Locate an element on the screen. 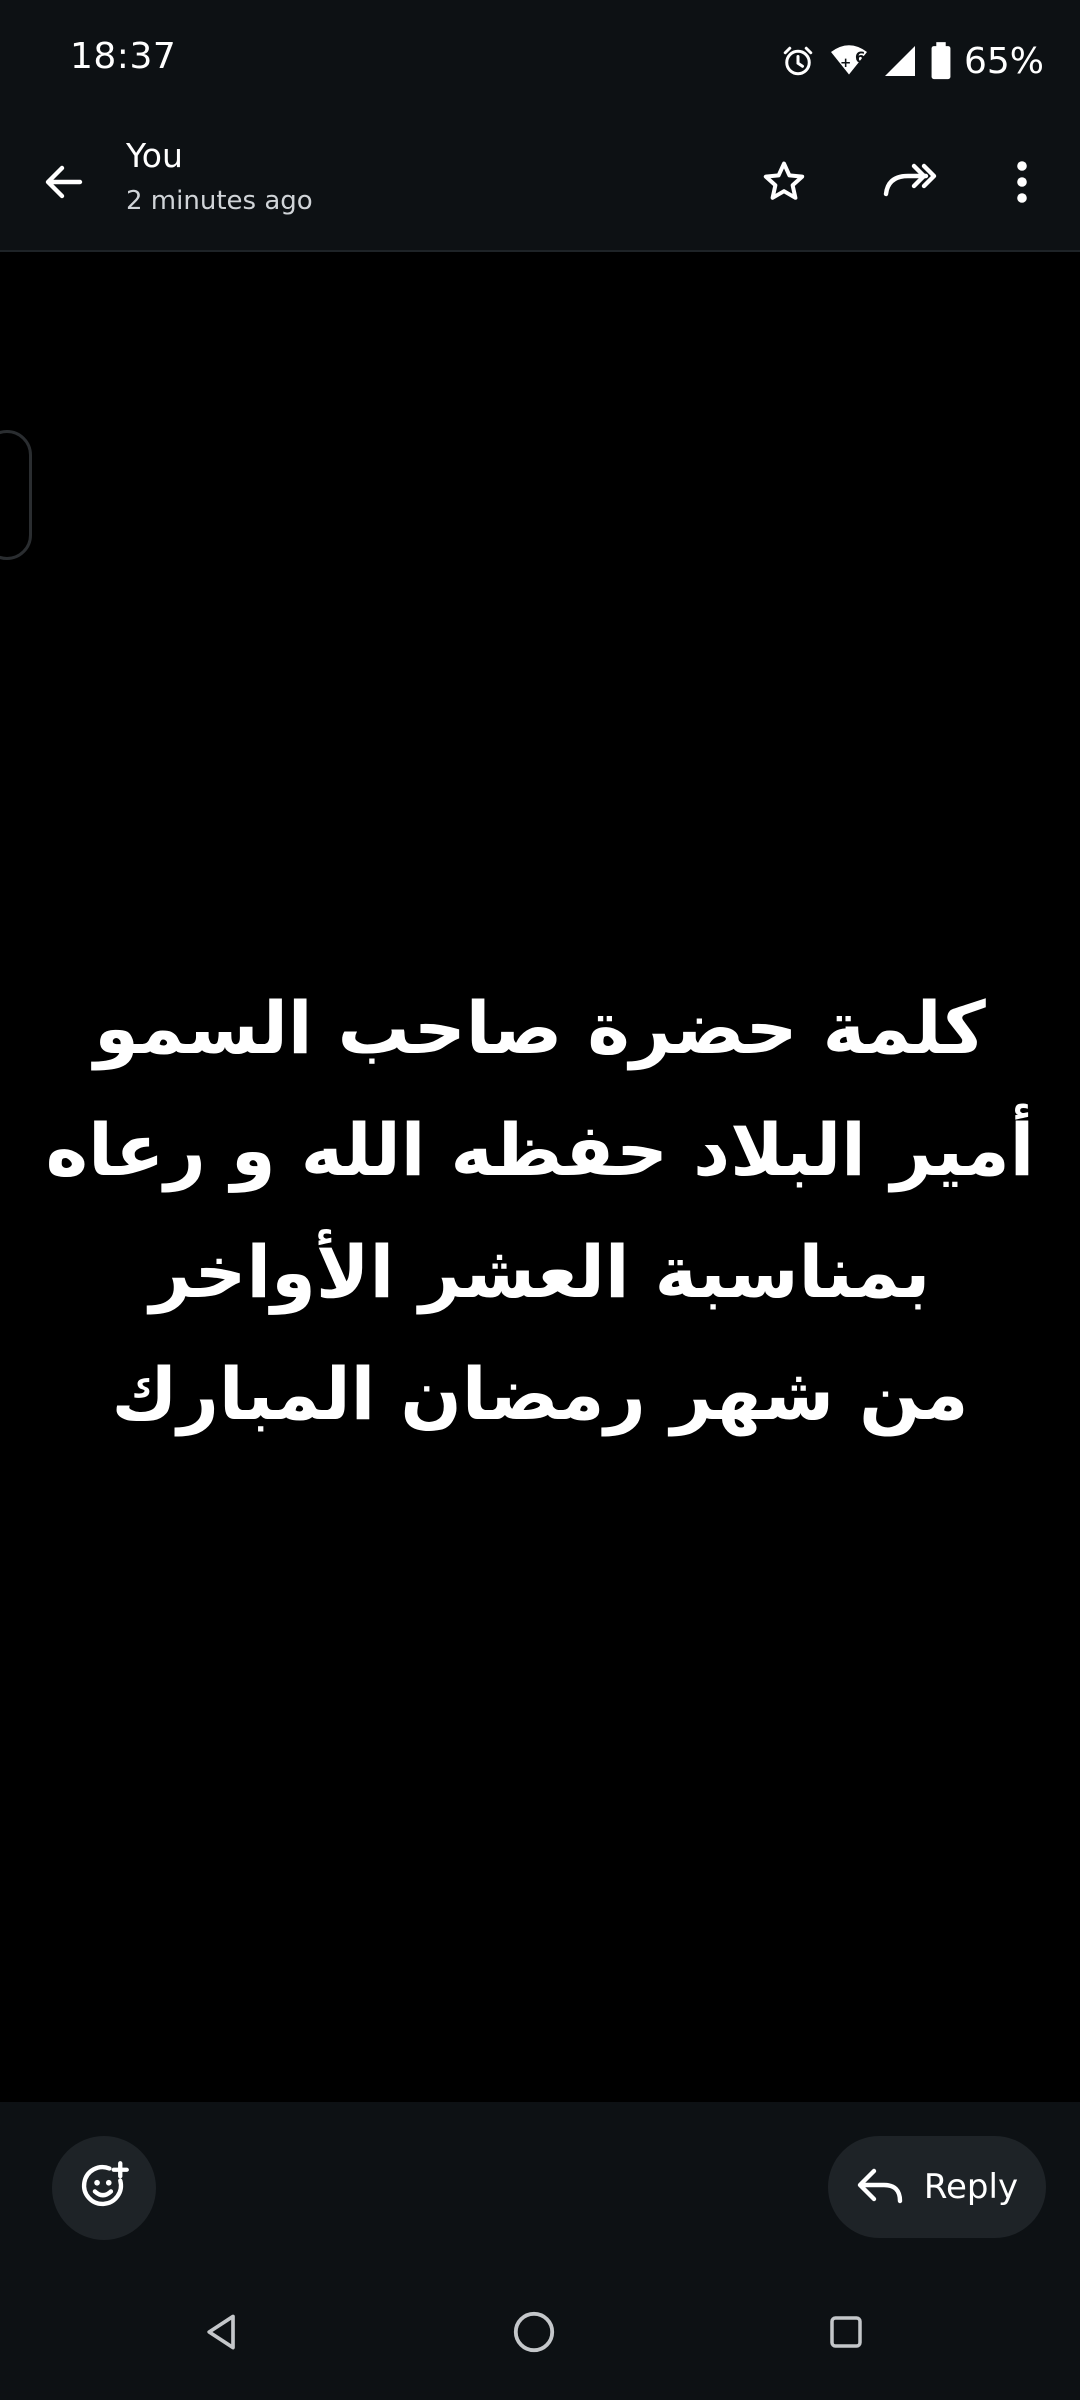  reply-label: Reply is located at coordinates (971, 2187).